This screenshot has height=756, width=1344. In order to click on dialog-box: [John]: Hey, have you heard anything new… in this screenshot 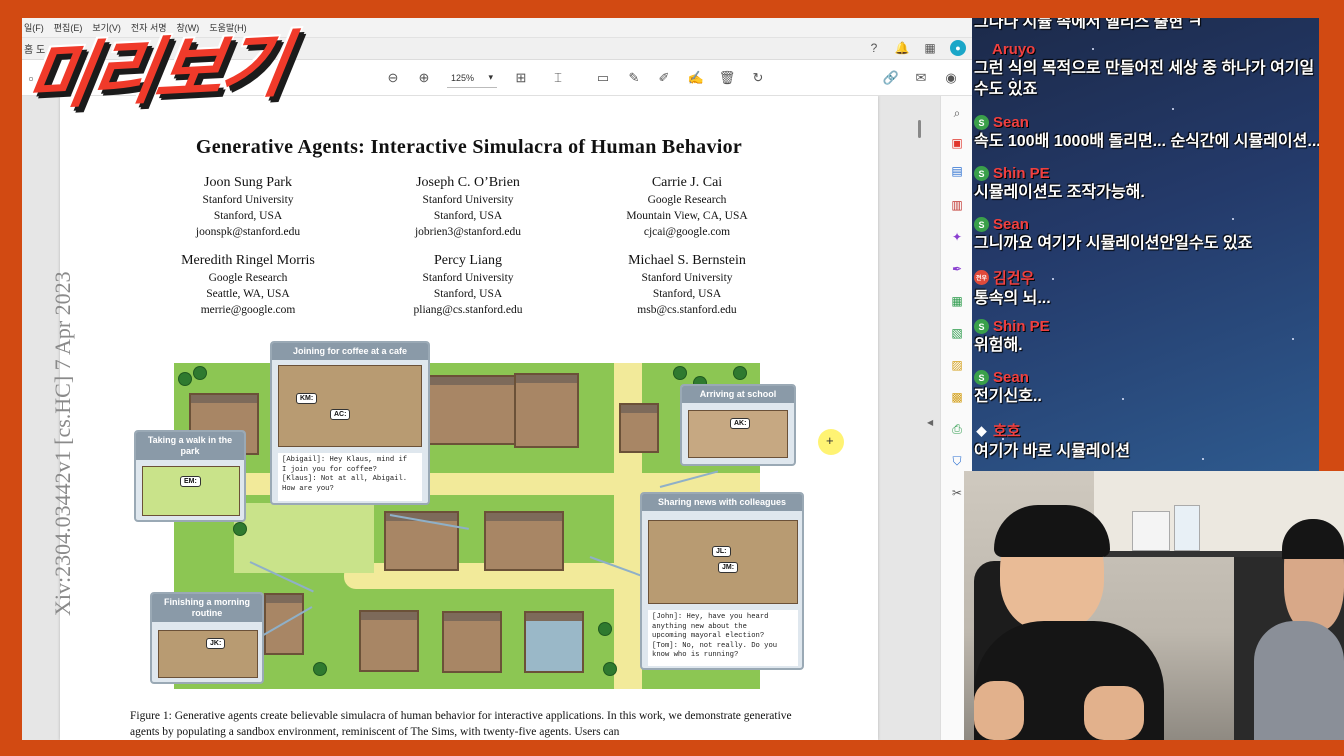, I will do `click(723, 638)`.